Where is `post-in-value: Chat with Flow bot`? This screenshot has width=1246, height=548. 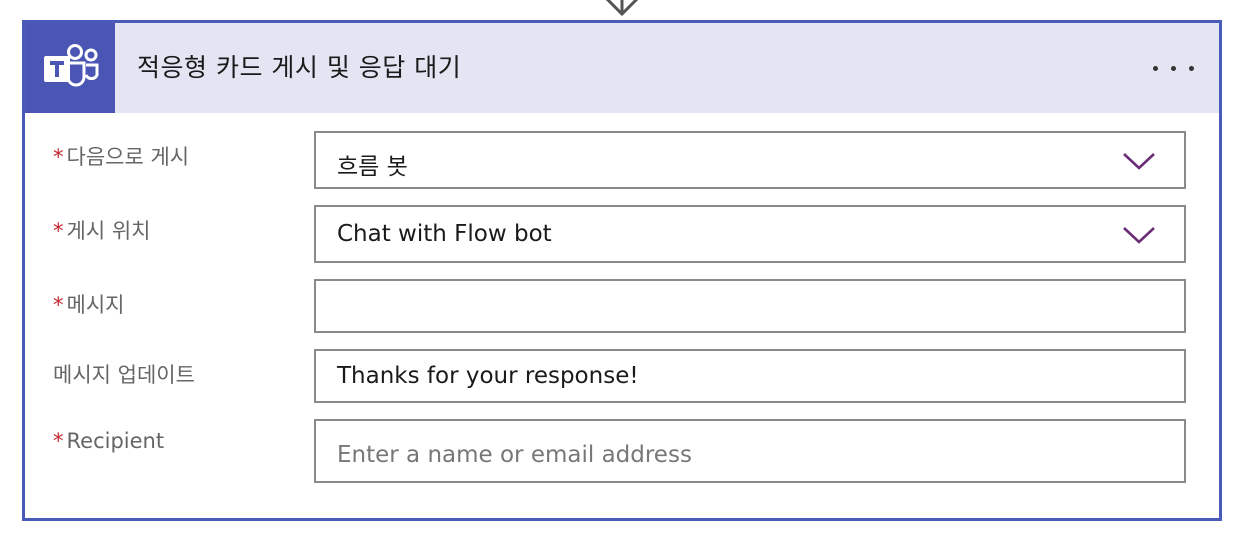 post-in-value: Chat with Flow bot is located at coordinates (444, 234).